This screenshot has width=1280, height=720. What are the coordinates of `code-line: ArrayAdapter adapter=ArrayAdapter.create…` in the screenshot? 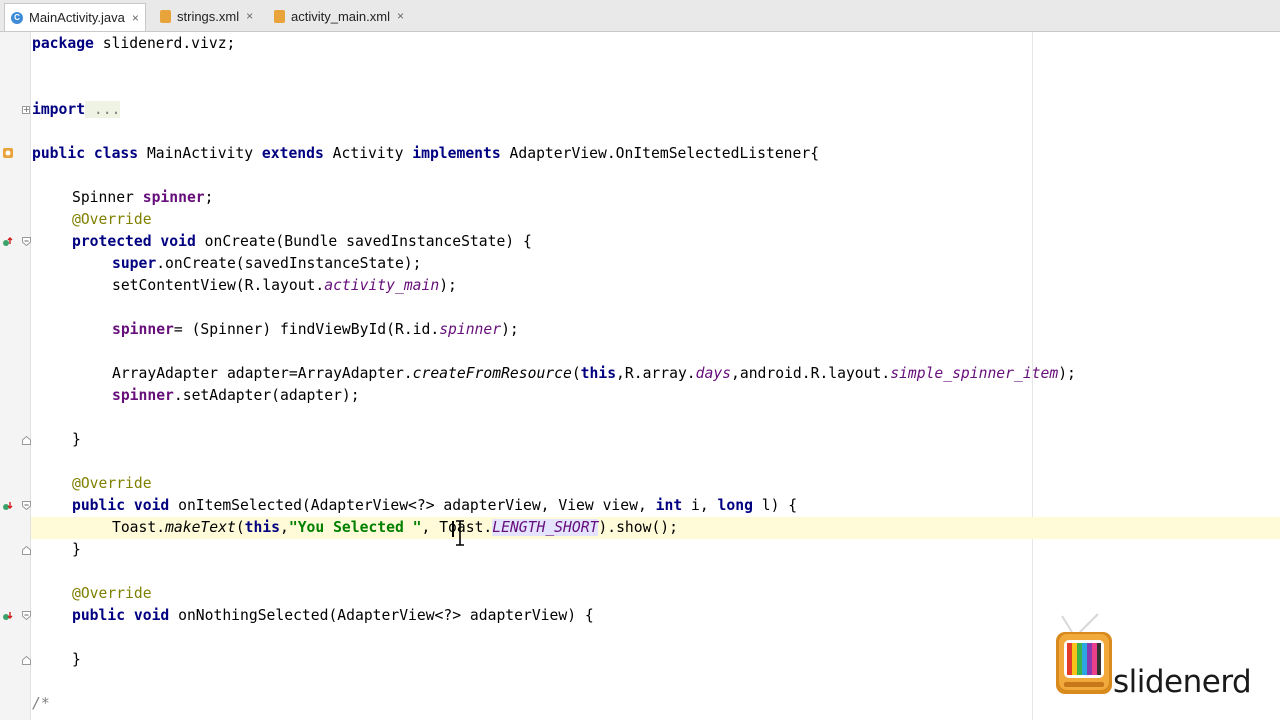 It's located at (594, 374).